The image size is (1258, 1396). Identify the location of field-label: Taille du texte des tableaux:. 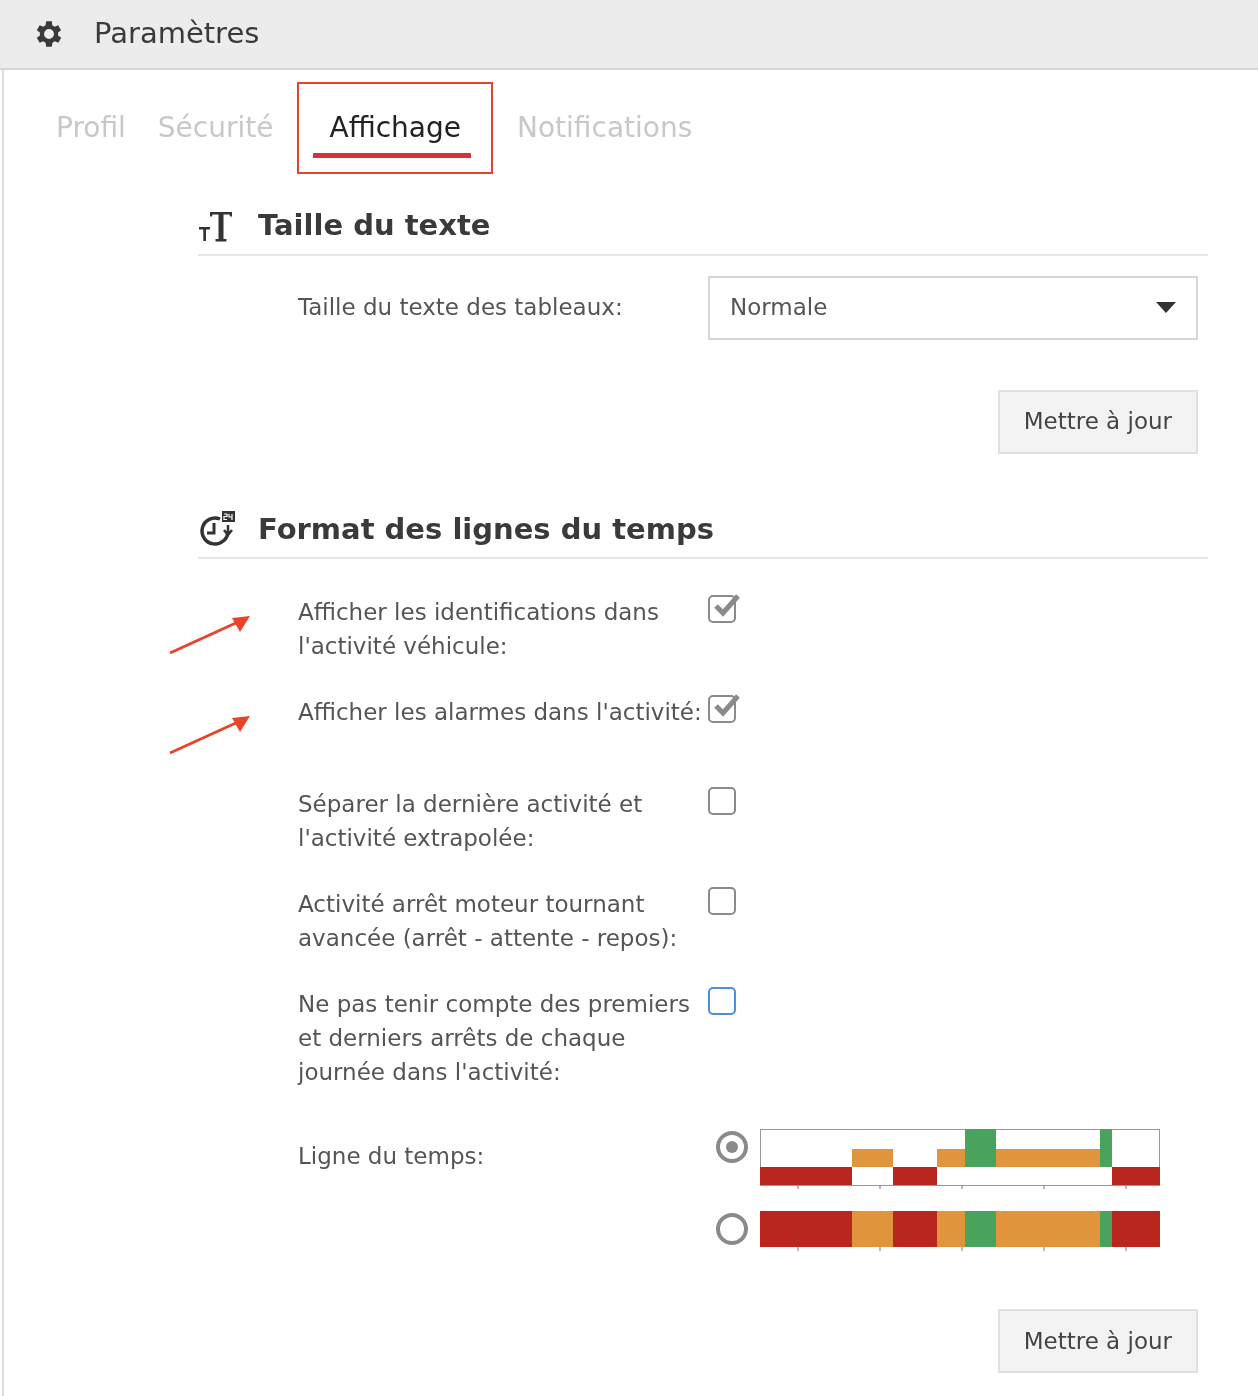
(461, 308).